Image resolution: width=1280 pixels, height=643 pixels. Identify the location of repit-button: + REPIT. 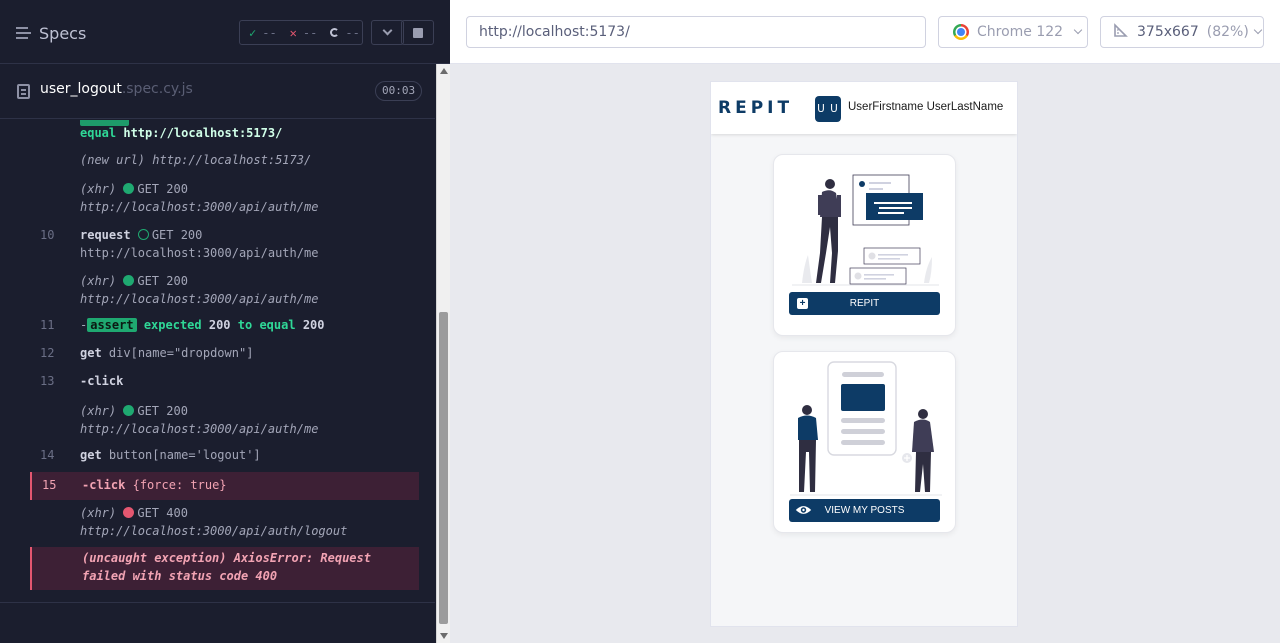
(864, 303).